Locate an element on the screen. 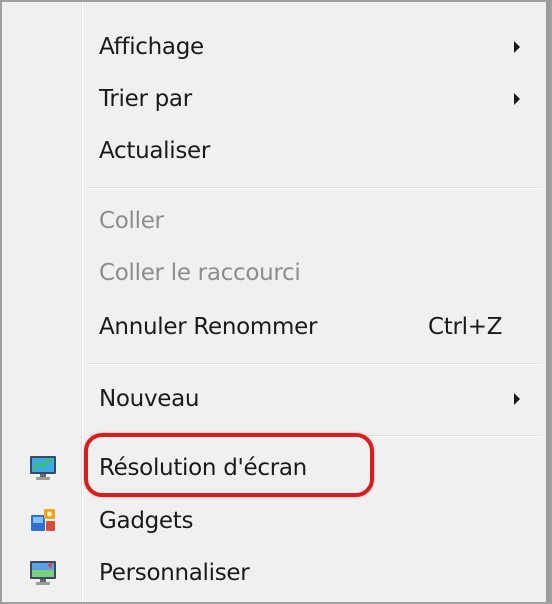  menu-item-label: Coller is located at coordinates (131, 221).